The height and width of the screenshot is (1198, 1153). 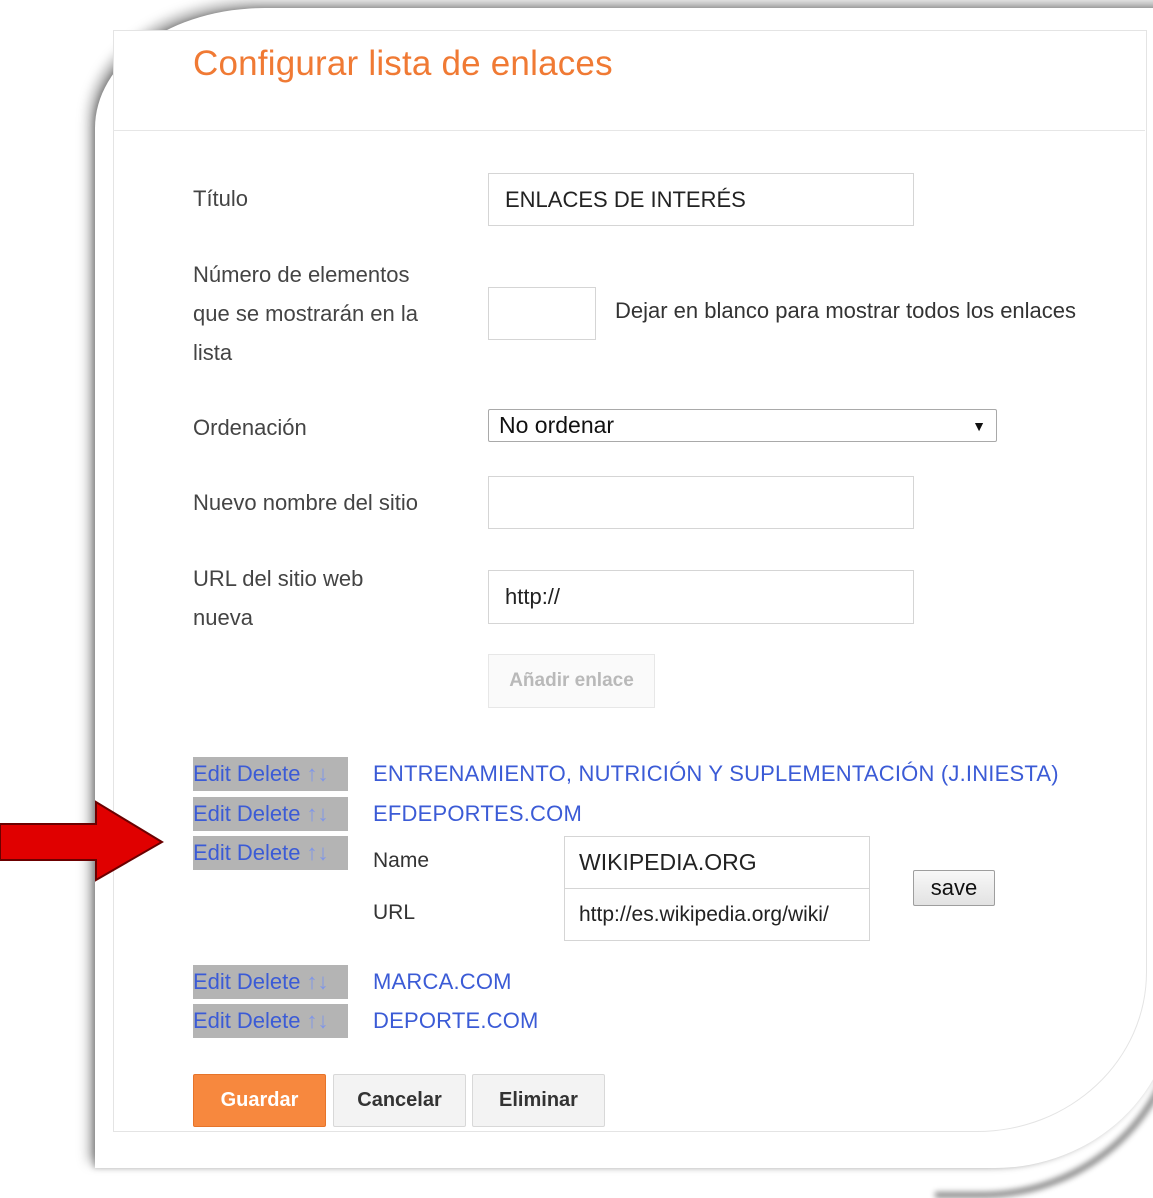 I want to click on editor-name-value: WIKIPEDIA.ORG, so click(x=668, y=862).